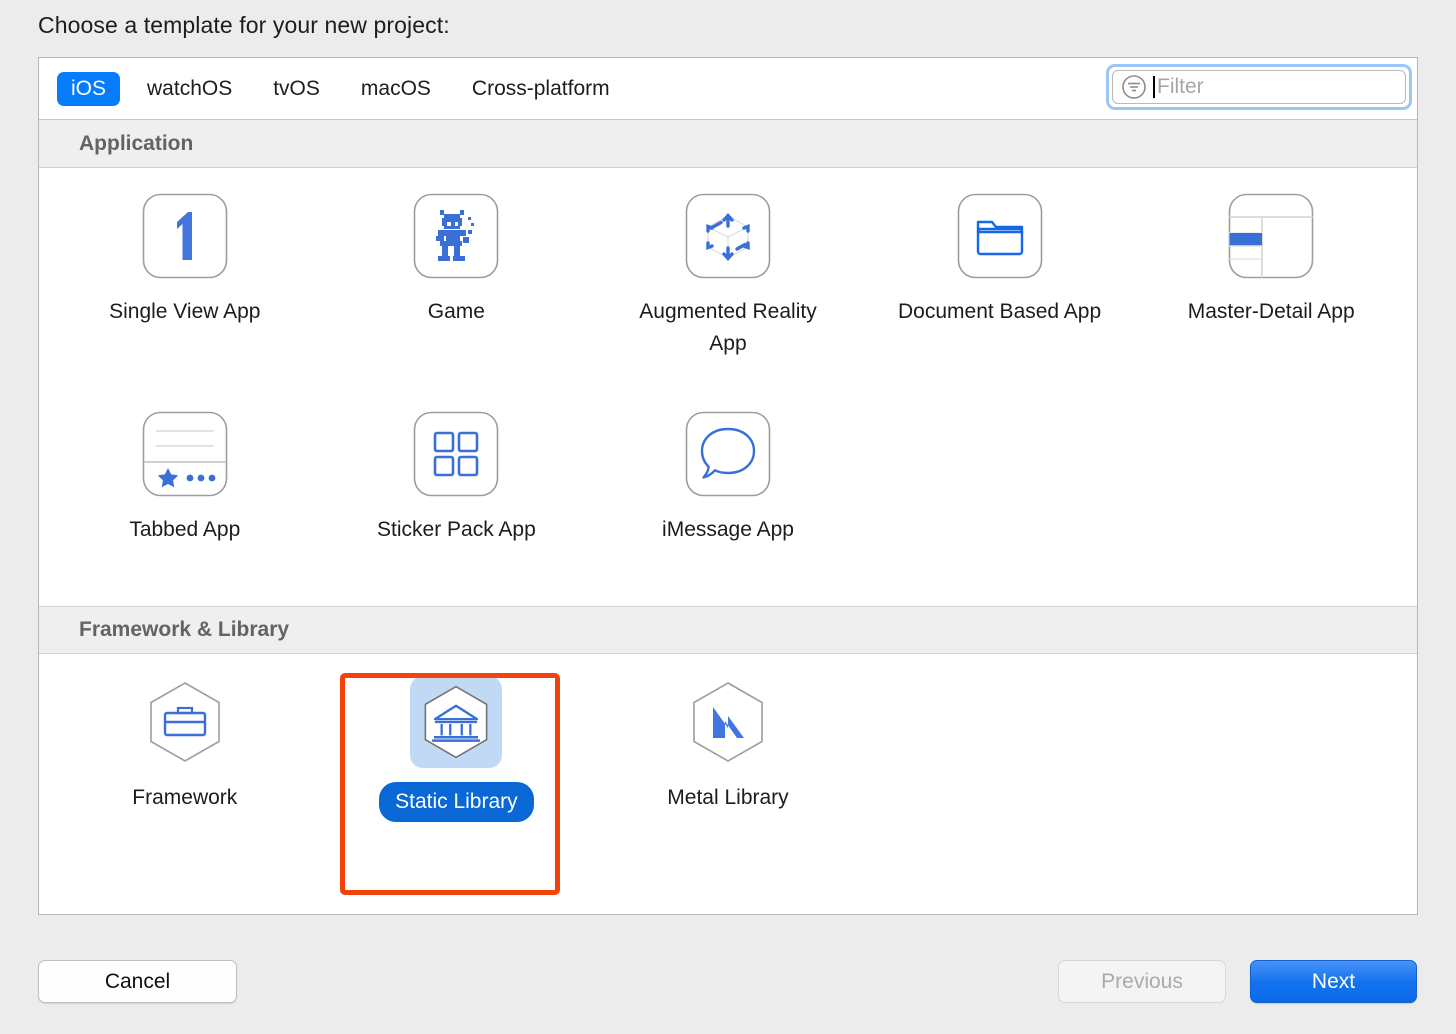 The height and width of the screenshot is (1034, 1456). I want to click on tab-watchos: watchOS, so click(189, 89).